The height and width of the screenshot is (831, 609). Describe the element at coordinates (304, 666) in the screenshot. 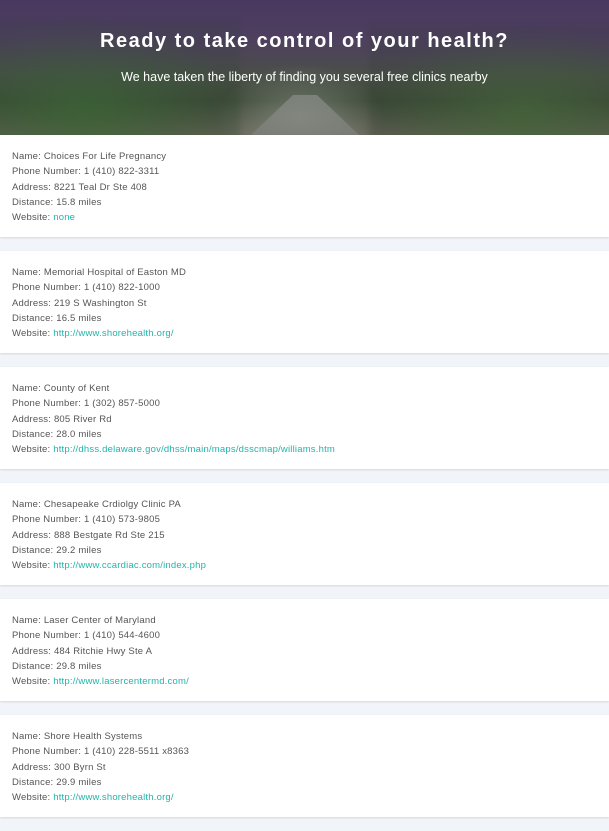

I see `clinic-distance: Distance: 29.8 miles` at that location.